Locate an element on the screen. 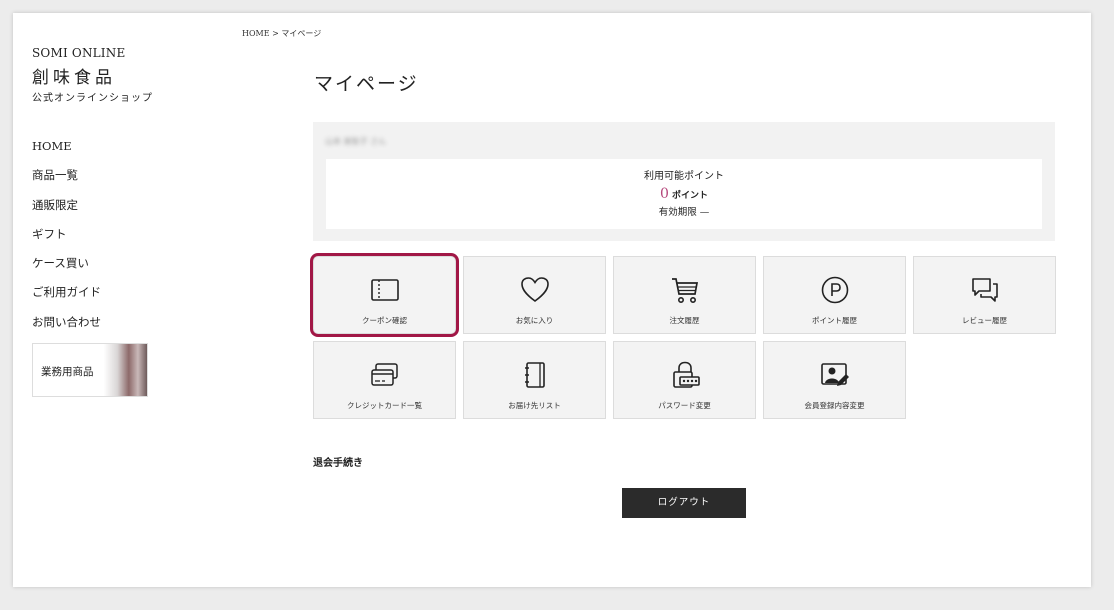 Image resolution: width=1114 pixels, height=610 pixels. tile-label: クレジットカード一覧 is located at coordinates (384, 405).